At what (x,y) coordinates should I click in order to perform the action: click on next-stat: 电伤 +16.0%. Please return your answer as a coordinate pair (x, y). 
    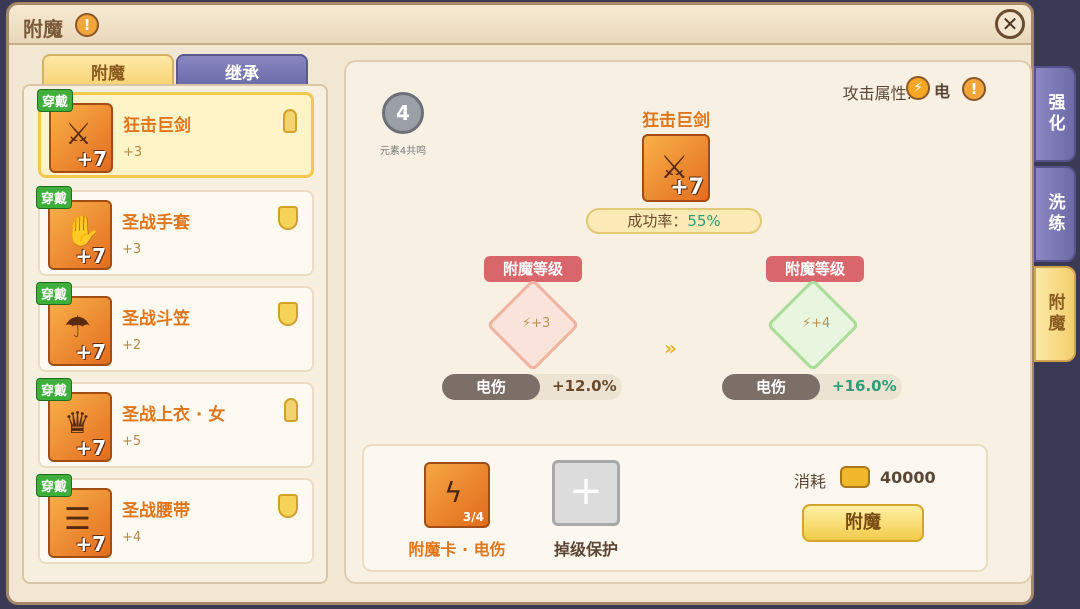
    Looking at the image, I should click on (812, 387).